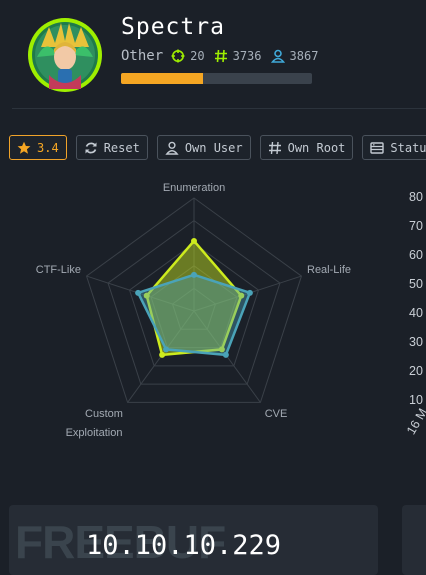 The image size is (426, 575). Describe the element at coordinates (194, 188) in the screenshot. I see `axis-label-enumeration: Enumeration` at that location.